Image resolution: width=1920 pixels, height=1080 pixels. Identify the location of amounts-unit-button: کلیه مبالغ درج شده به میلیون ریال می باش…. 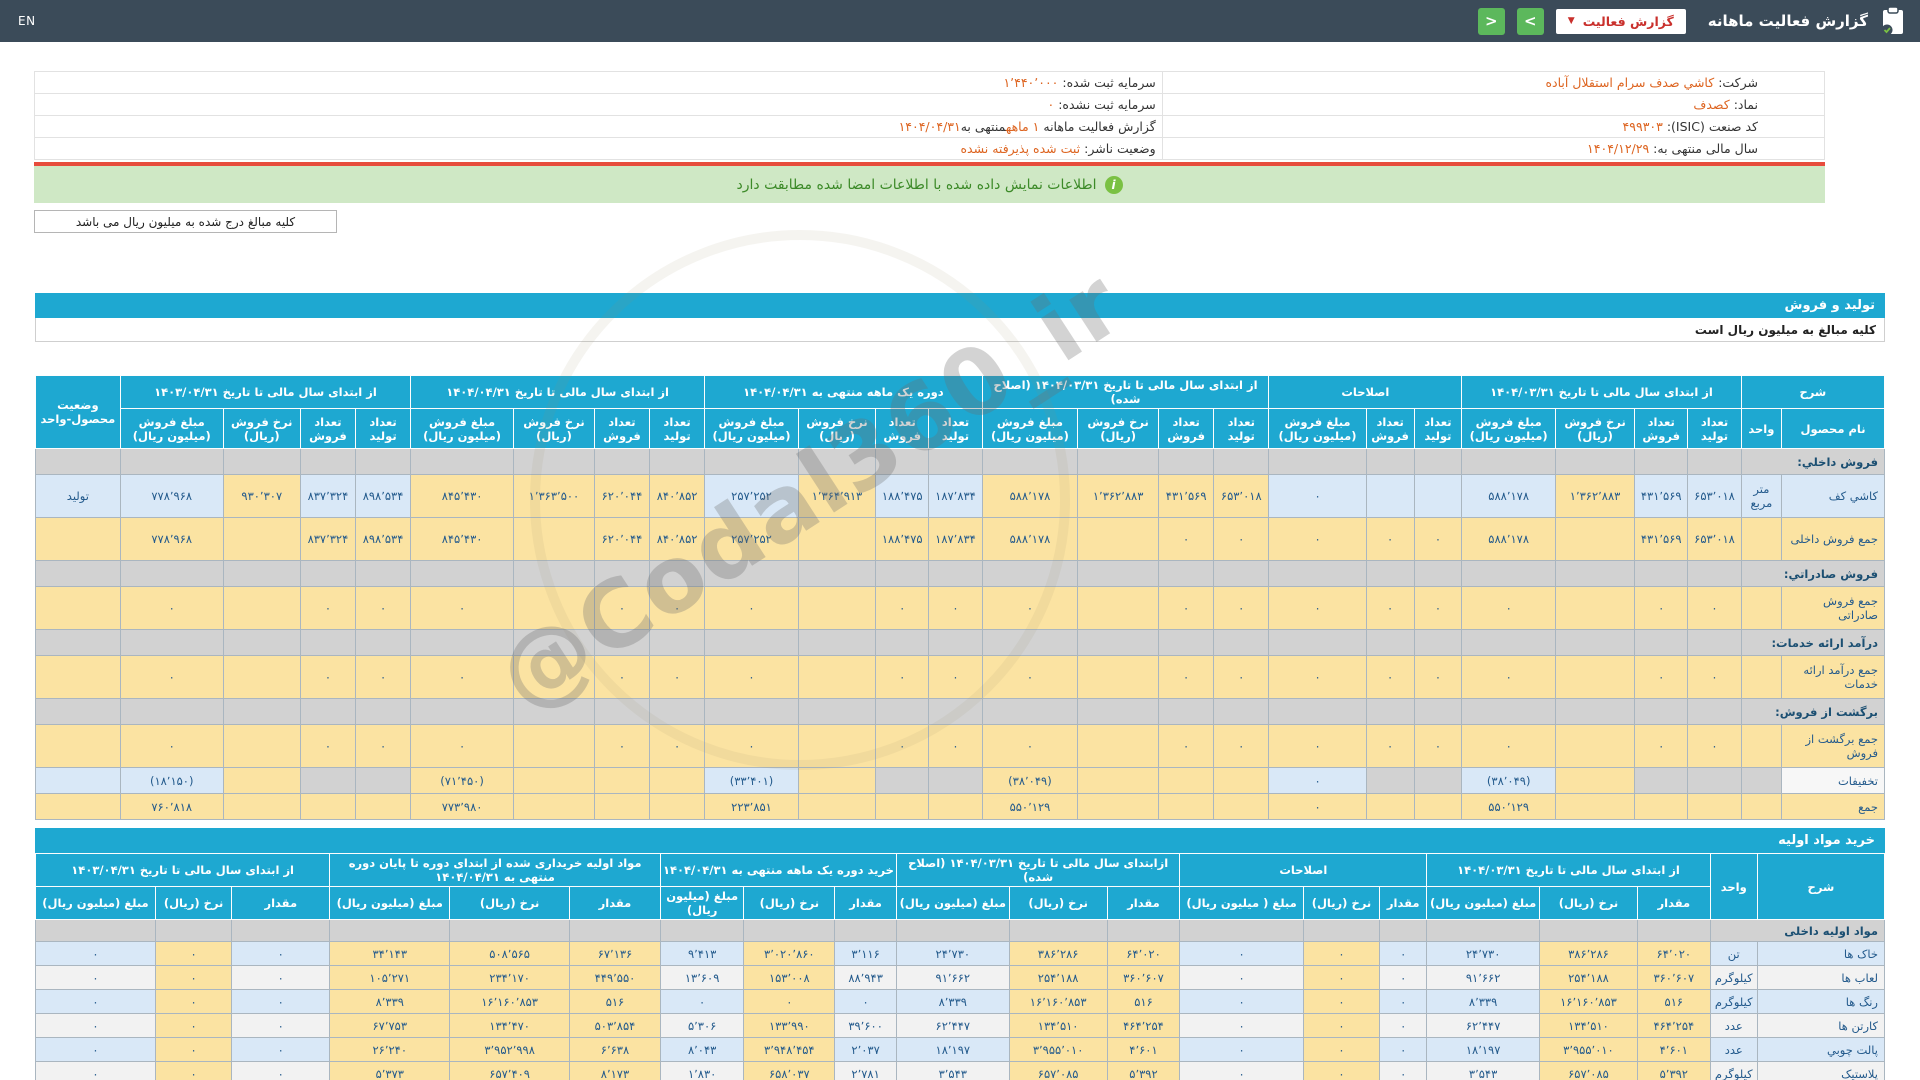
(185, 221).